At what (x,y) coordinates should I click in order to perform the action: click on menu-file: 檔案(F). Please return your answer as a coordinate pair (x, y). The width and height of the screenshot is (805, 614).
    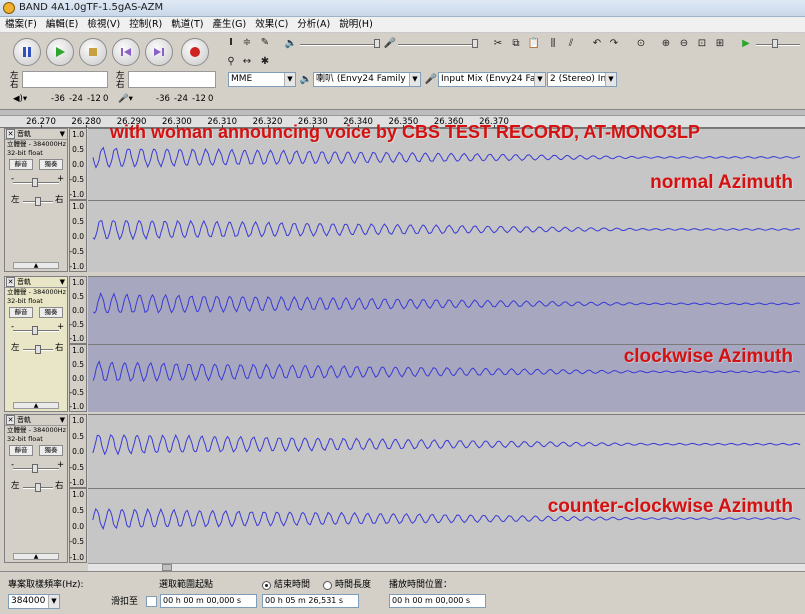
    Looking at the image, I should click on (20, 24).